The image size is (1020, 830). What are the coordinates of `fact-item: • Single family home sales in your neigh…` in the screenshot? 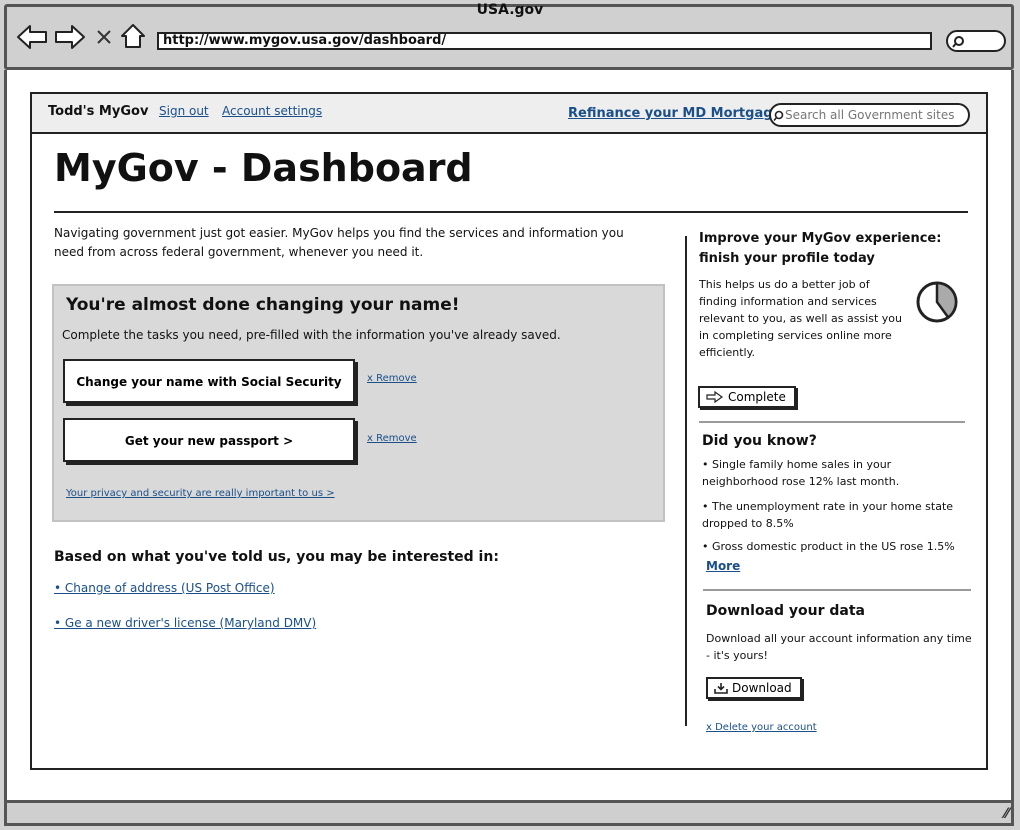 It's located at (801, 473).